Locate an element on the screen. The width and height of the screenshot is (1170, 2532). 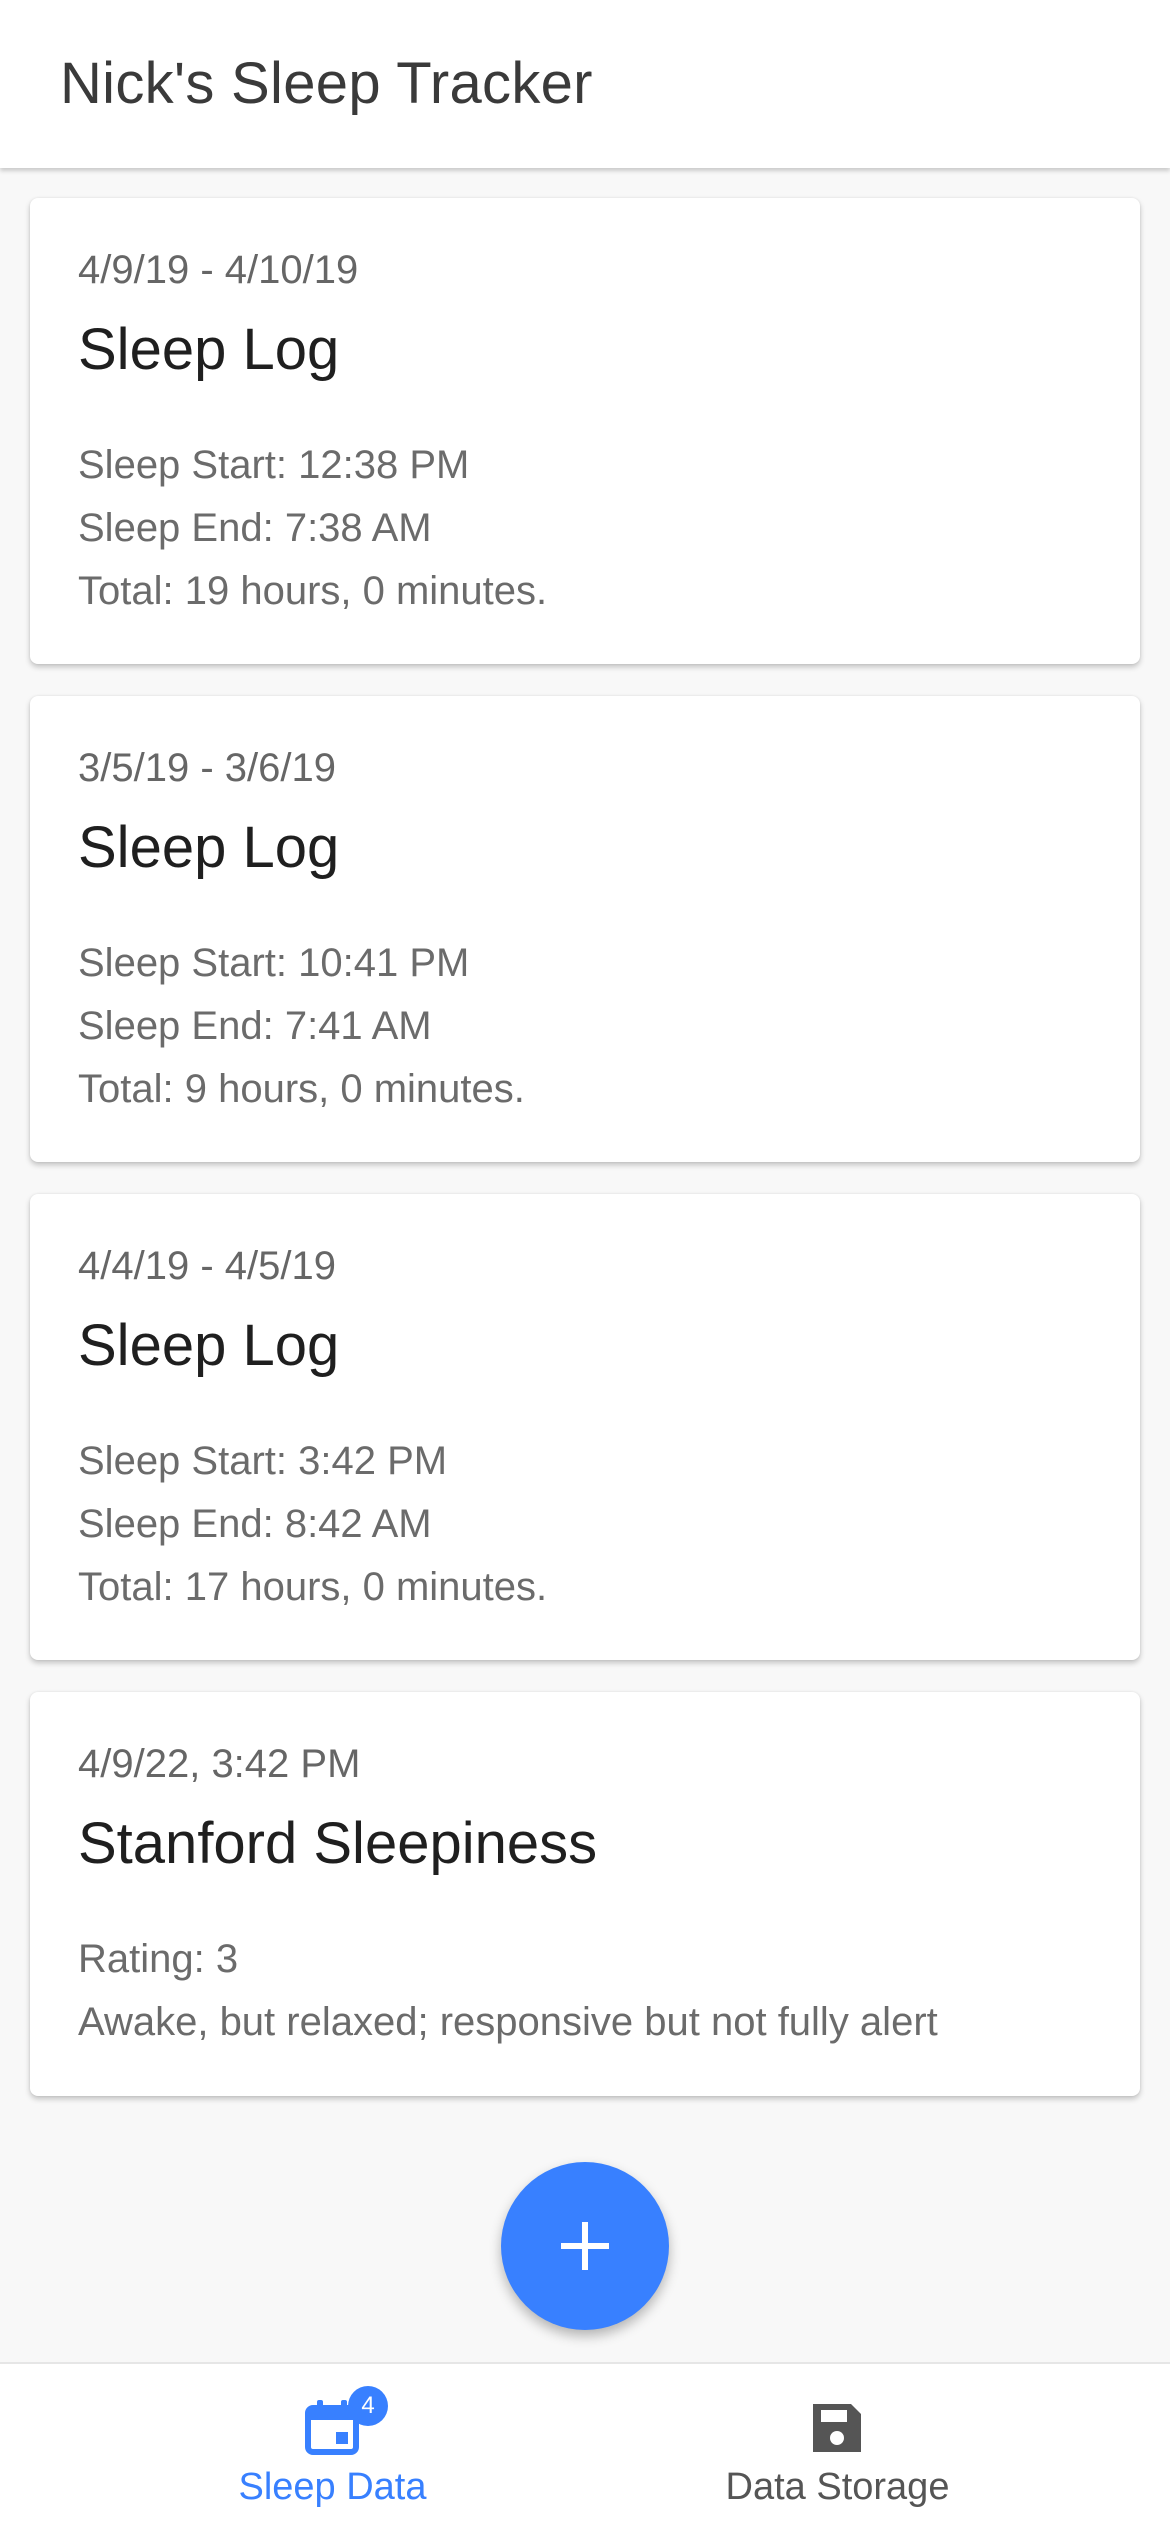
tab-sleep-data: 4 Sleep Data is located at coordinates (332, 2448).